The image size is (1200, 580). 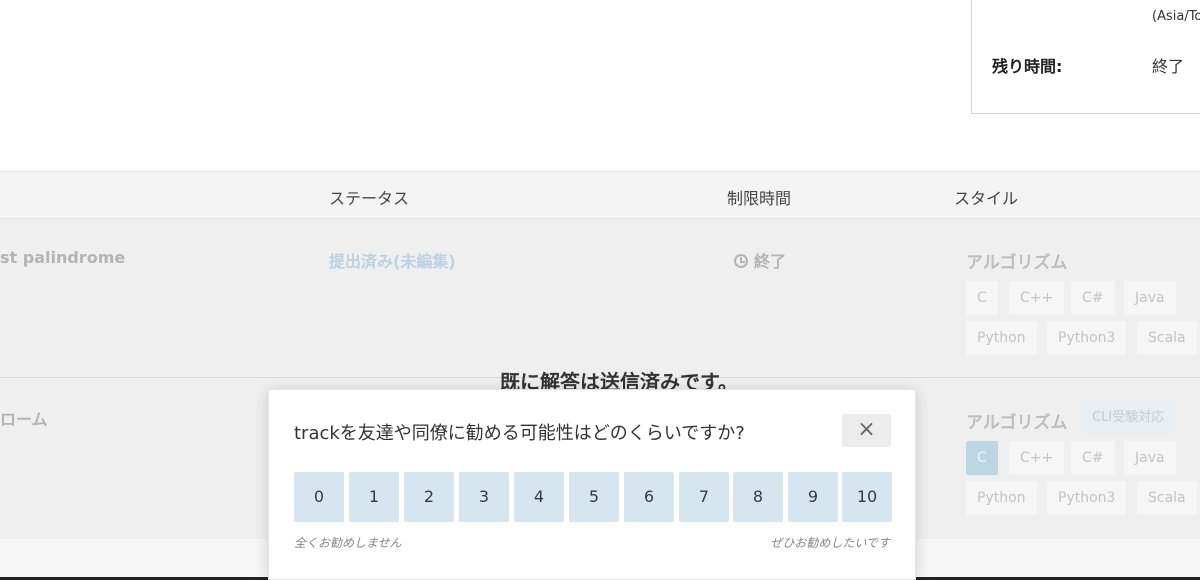 I want to click on table-header: ステータス 制限時間 スタイル, so click(x=600, y=195).